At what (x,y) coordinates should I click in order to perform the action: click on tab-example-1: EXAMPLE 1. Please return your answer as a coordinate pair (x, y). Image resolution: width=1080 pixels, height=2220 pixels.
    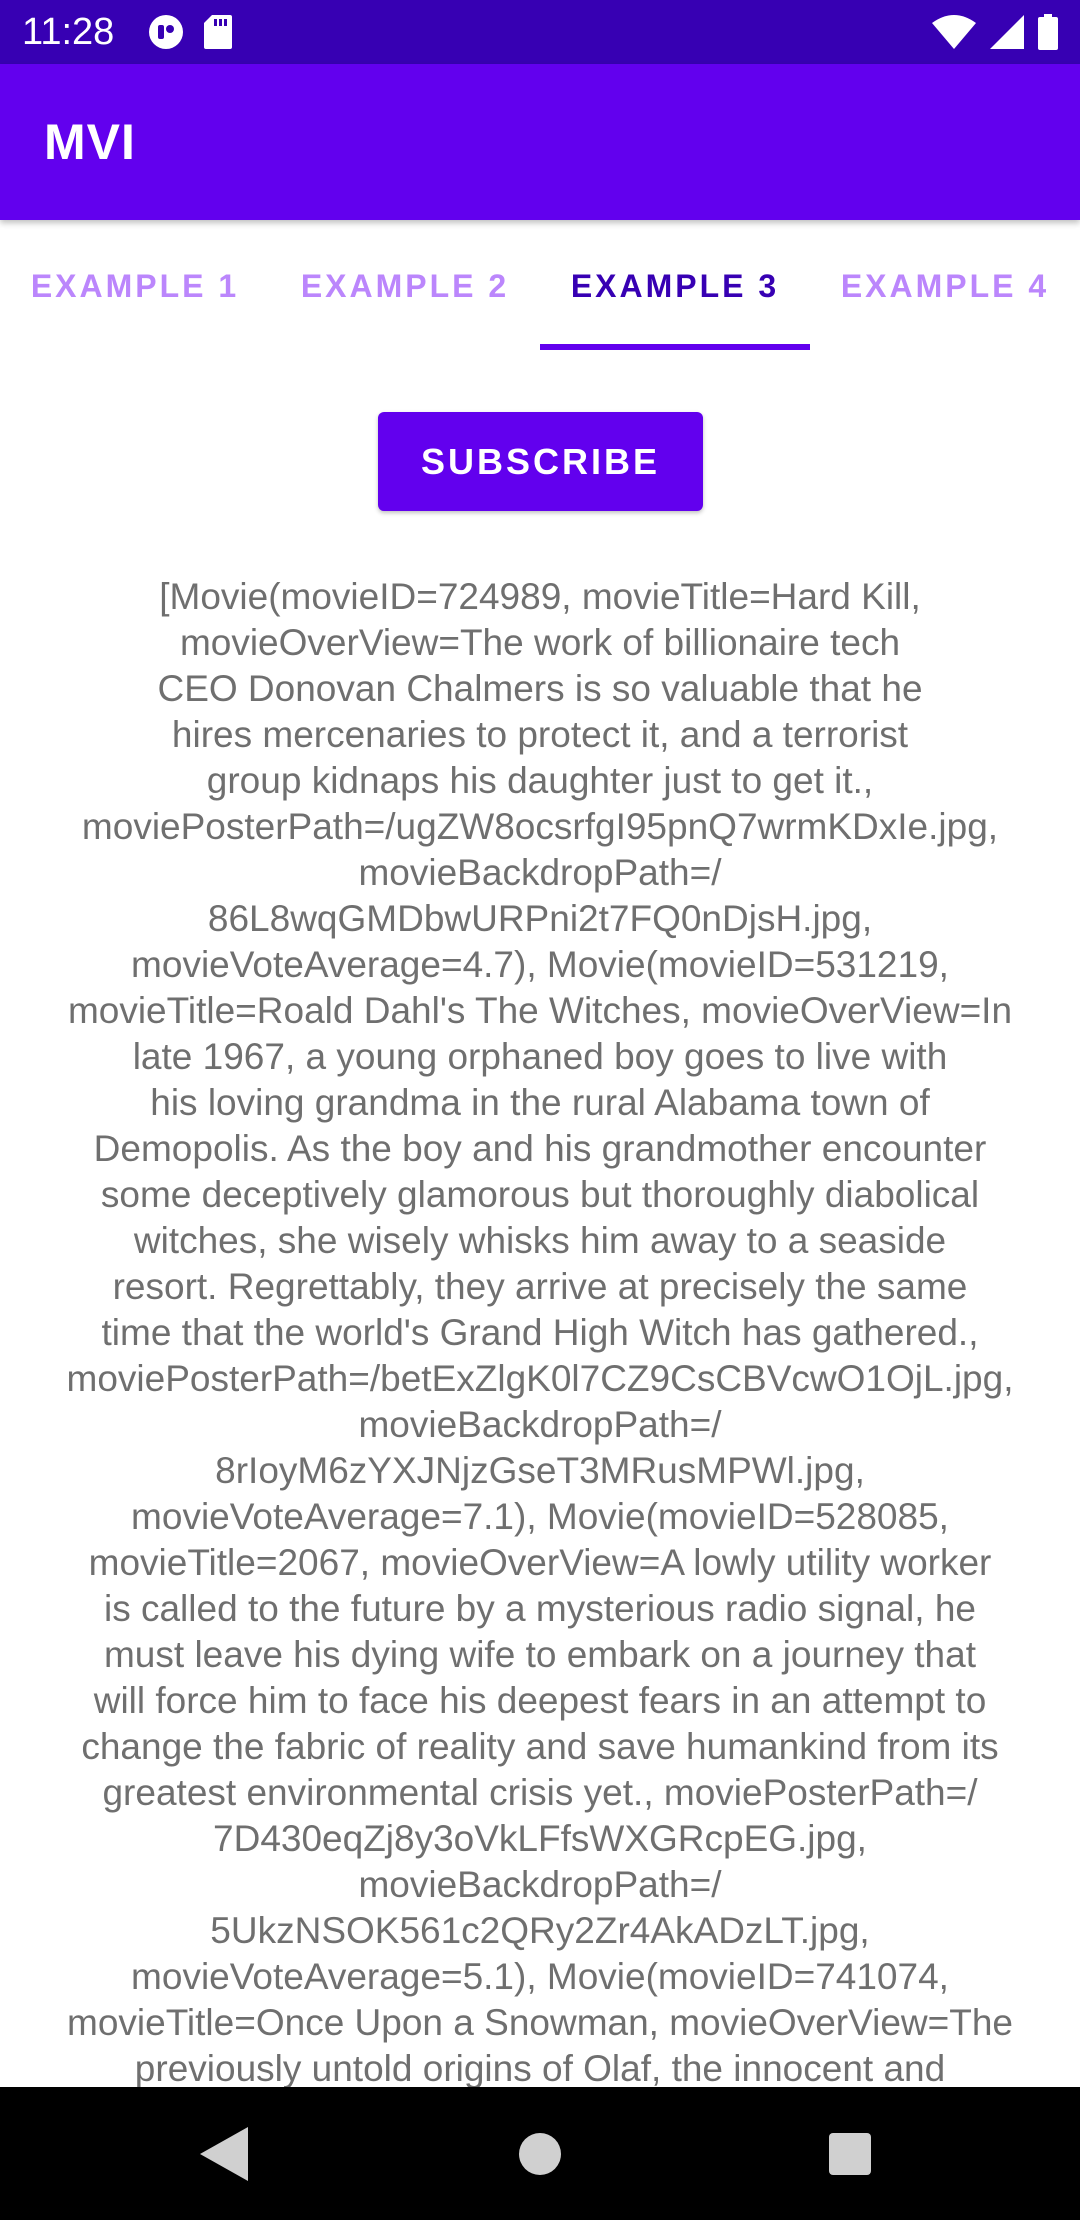
    Looking at the image, I should click on (135, 286).